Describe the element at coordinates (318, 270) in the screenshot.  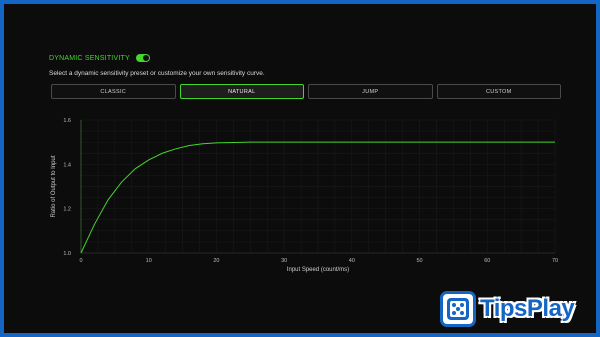
I see `x-axis-label: Input Speed (count/ms)` at that location.